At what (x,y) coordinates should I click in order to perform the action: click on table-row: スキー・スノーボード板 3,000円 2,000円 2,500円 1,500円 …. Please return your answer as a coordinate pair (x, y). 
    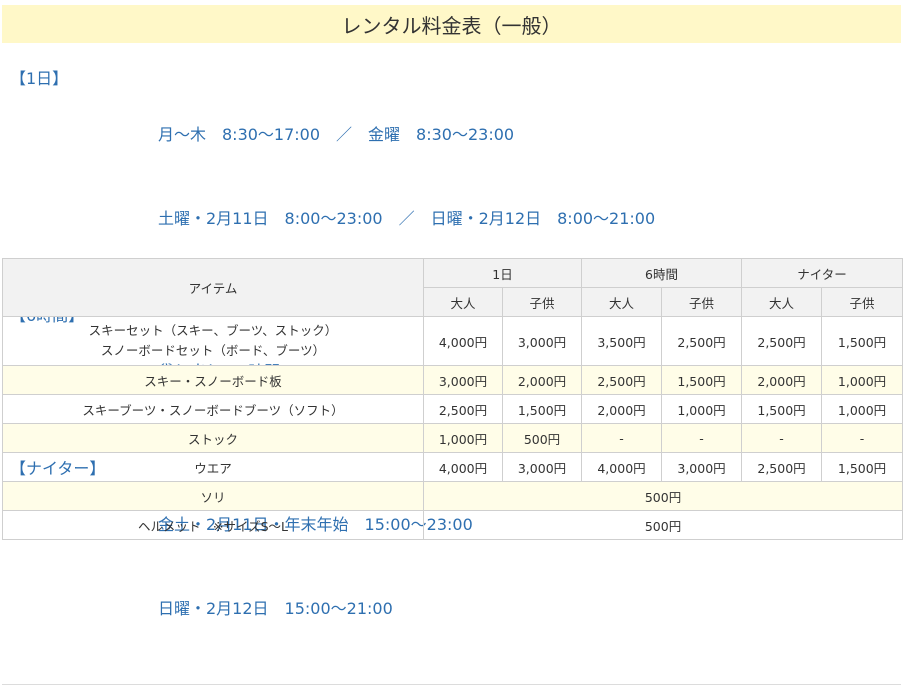
    Looking at the image, I should click on (453, 380).